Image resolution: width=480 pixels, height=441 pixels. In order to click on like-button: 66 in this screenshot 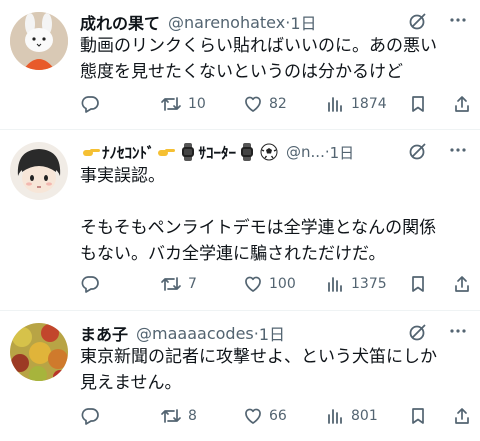, I will do `click(265, 416)`.